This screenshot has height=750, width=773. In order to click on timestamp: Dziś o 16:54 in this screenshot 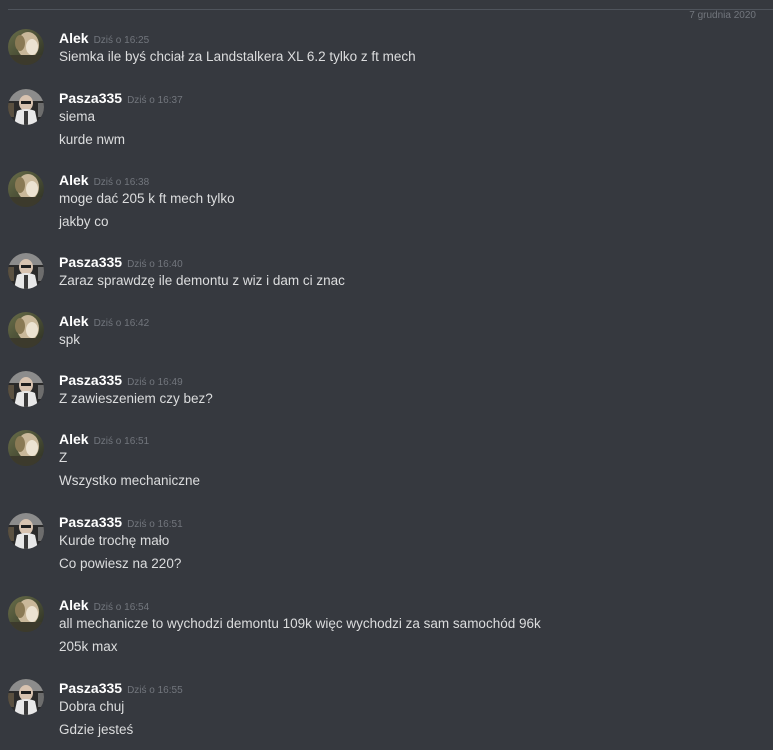, I will do `click(121, 607)`.